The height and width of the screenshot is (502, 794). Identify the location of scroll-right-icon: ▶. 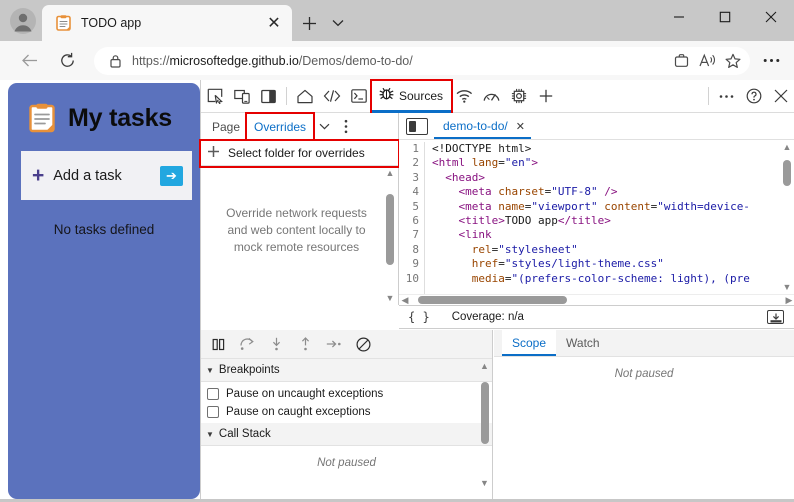
(788, 300).